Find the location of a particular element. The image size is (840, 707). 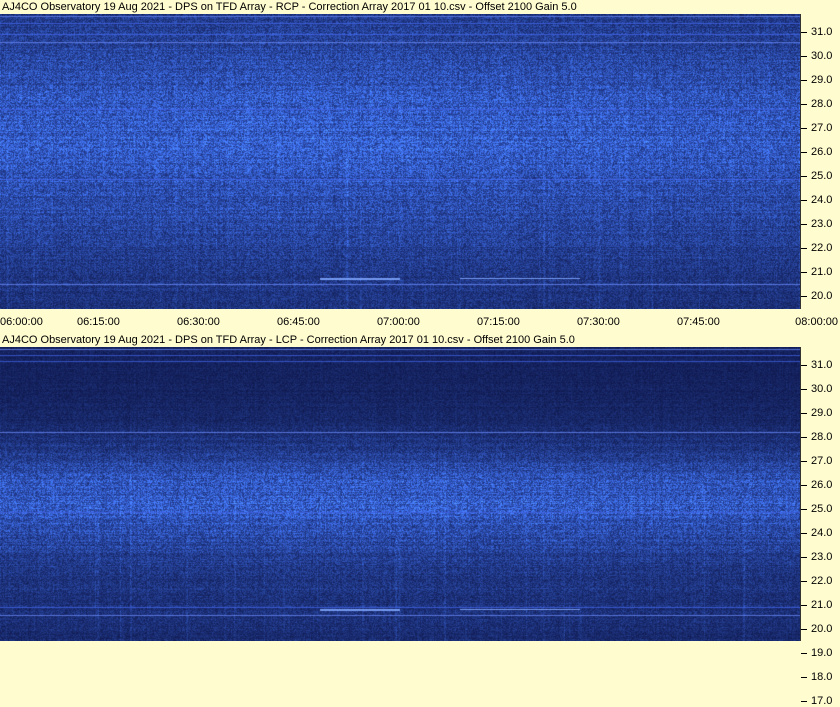

time-tick-label: 07:15:00 is located at coordinates (498, 322).